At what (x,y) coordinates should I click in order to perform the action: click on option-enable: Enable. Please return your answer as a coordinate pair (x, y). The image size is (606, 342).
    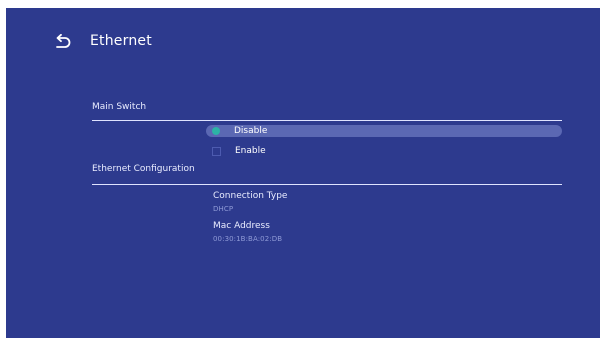
    Looking at the image, I should click on (384, 151).